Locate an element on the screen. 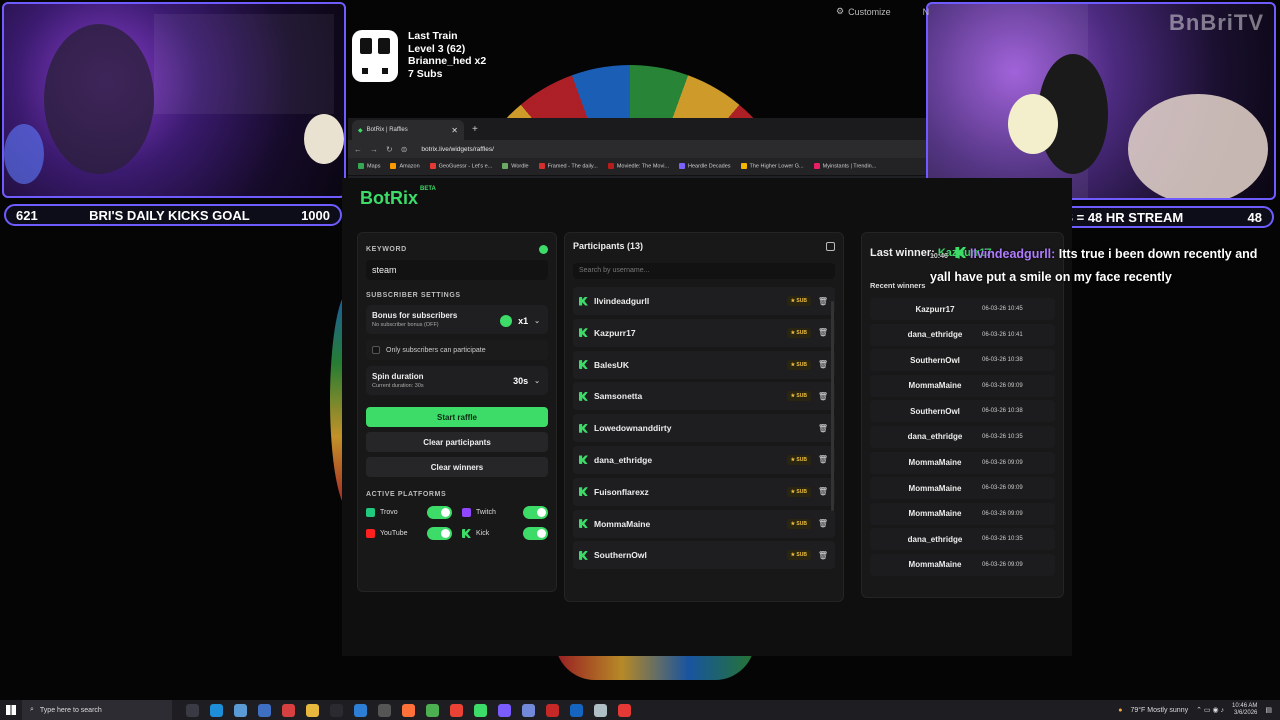 This screenshot has height=720, width=1280. participants-scrollbar is located at coordinates (832, 406).